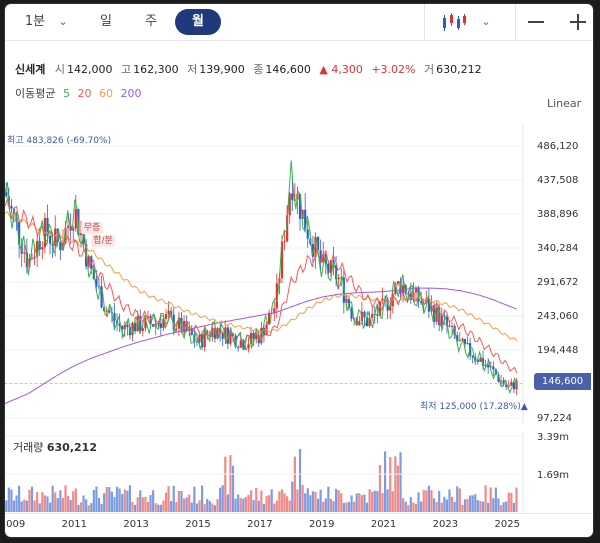 This screenshot has width=600, height=543. What do you see at coordinates (30, 69) in the screenshot?
I see `stock-name: 신세계` at bounding box center [30, 69].